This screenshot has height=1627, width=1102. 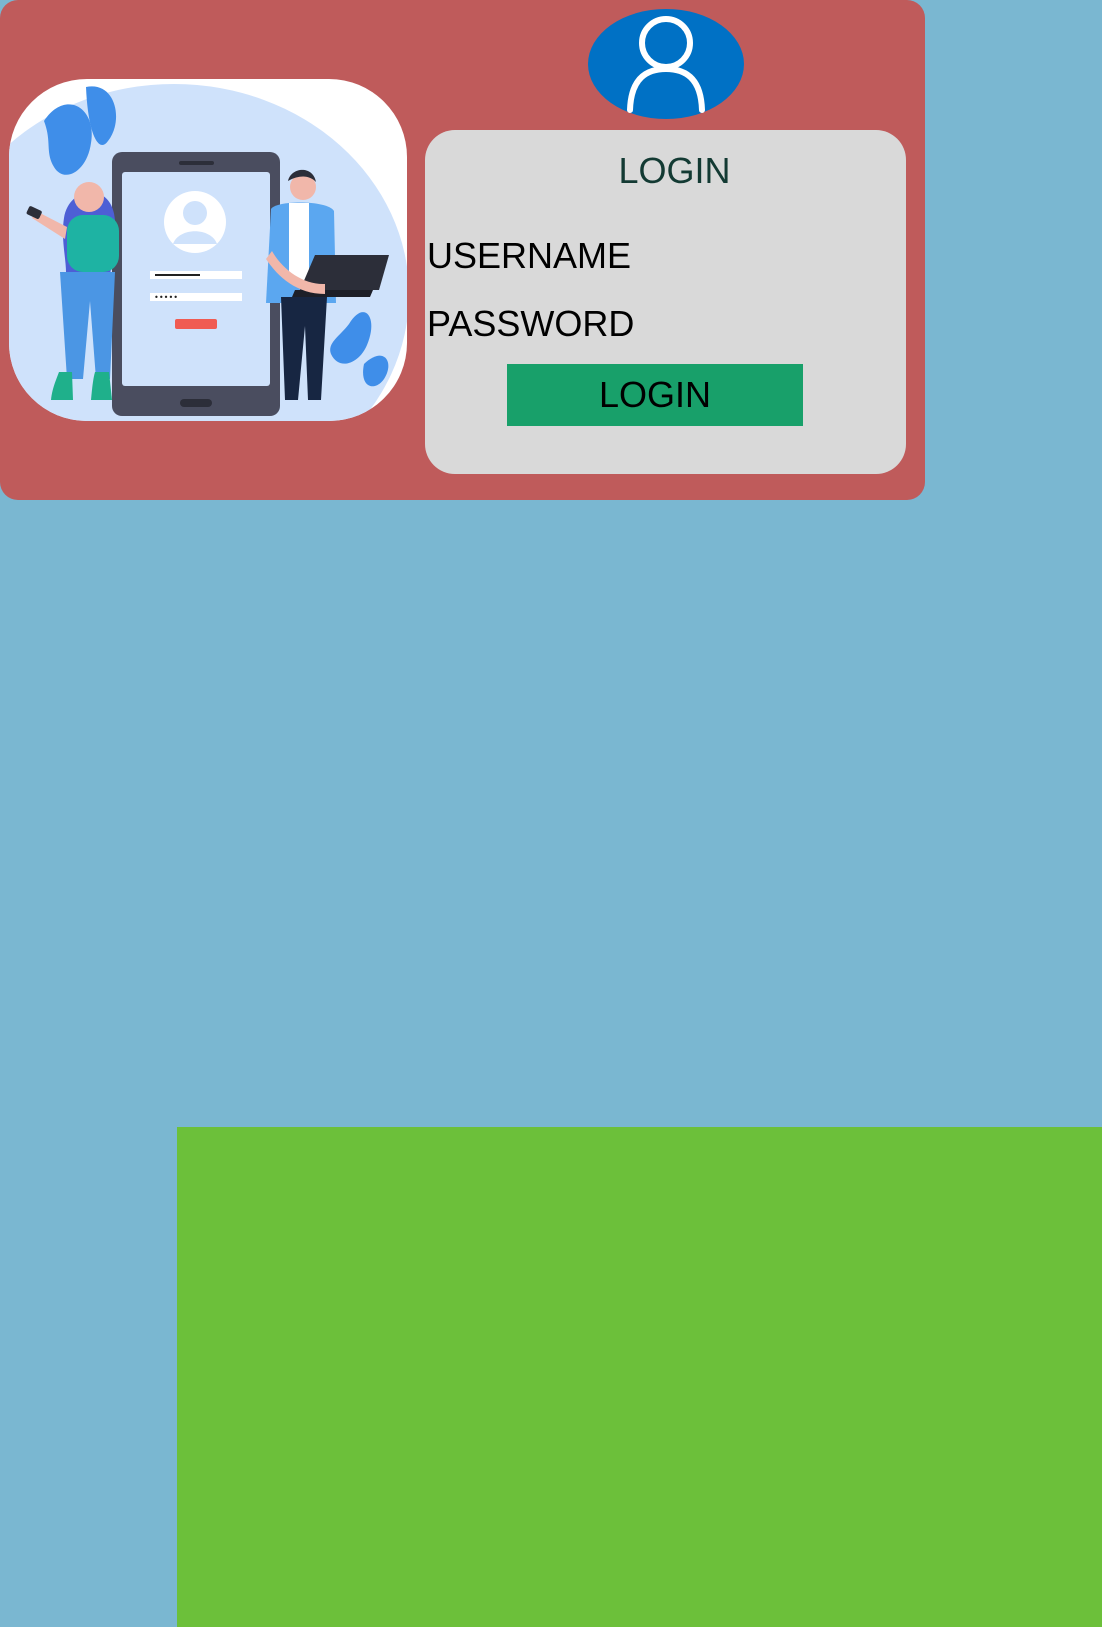 I want to click on mobile-login-illustration: •••••, so click(x=208, y=250).